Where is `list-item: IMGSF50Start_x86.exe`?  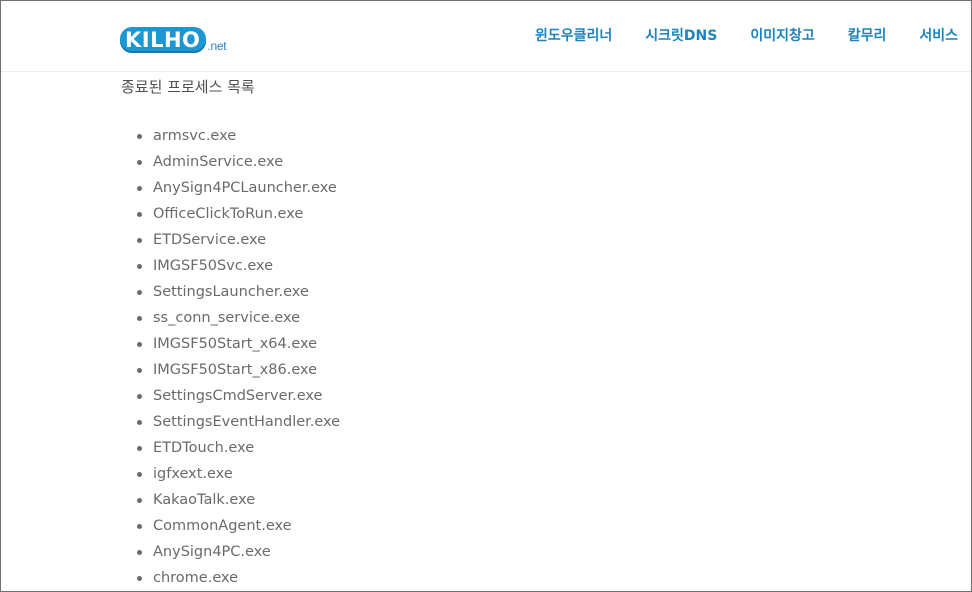 list-item: IMGSF50Start_x86.exe is located at coordinates (230, 370).